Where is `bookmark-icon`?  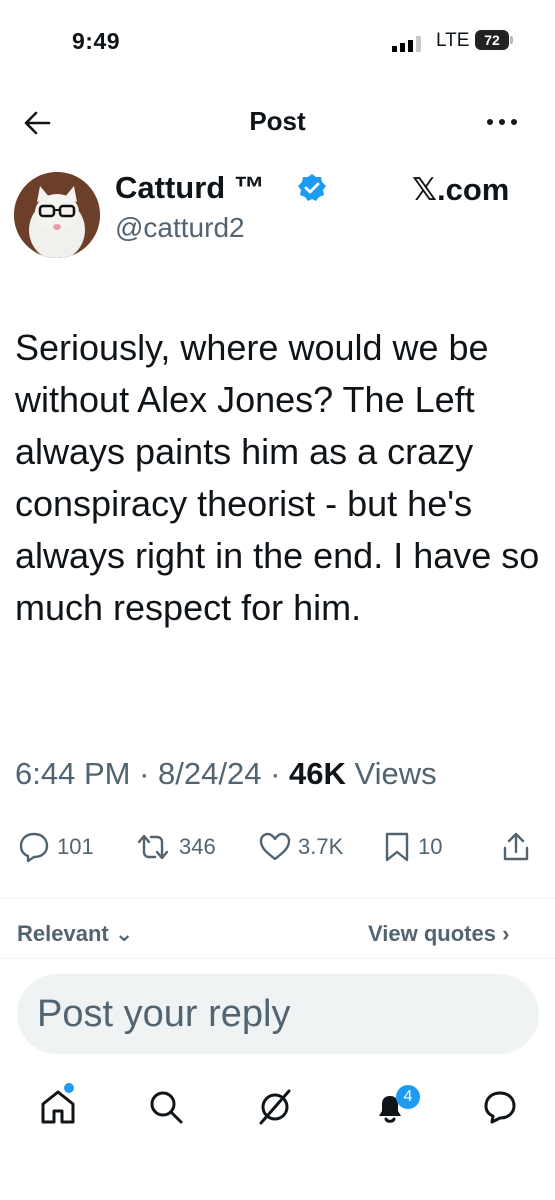
bookmark-icon is located at coordinates (397, 847).